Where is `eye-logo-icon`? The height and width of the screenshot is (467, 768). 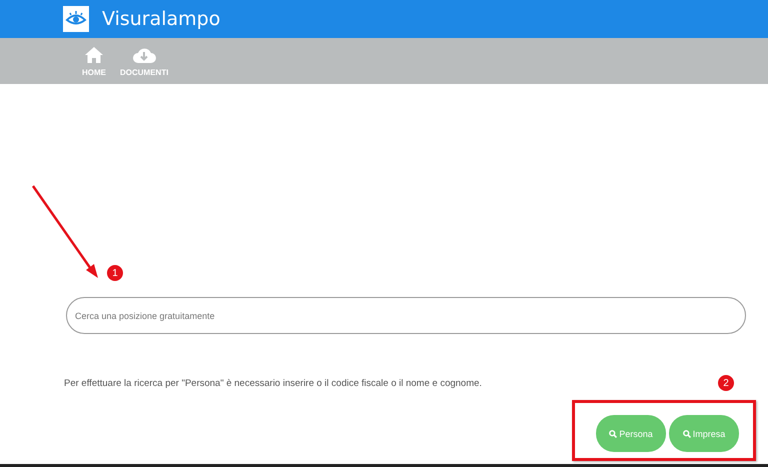 eye-logo-icon is located at coordinates (76, 19).